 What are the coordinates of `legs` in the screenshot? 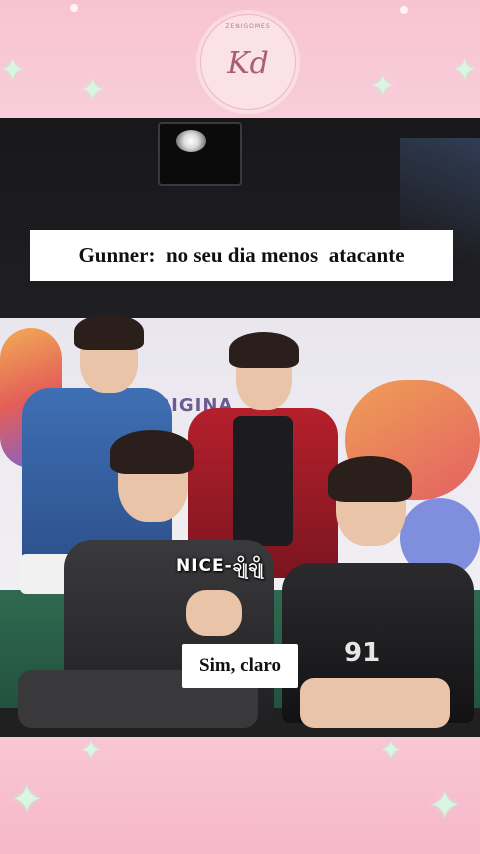 It's located at (375, 703).